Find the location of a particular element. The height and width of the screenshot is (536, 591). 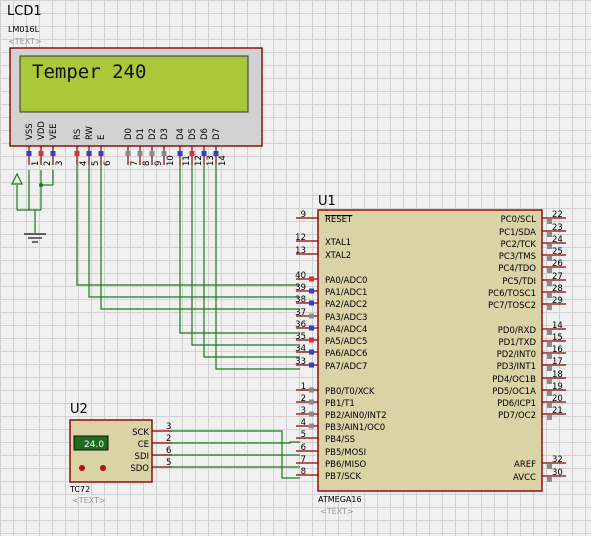

mcu-pin-number: 29 is located at coordinates (557, 301).